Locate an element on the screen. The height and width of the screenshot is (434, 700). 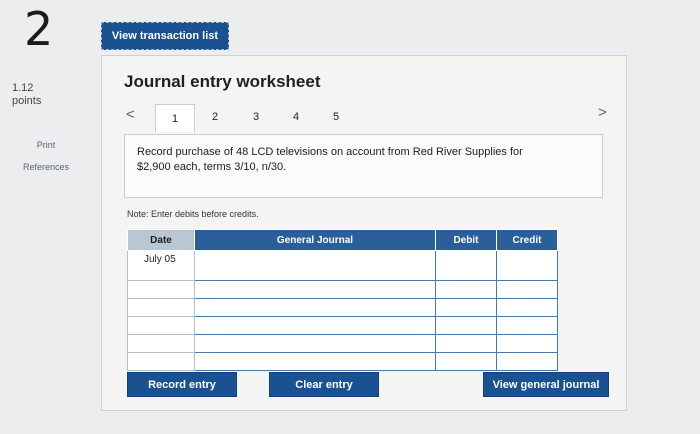
clear-entry-button: Clear entry is located at coordinates (324, 384).